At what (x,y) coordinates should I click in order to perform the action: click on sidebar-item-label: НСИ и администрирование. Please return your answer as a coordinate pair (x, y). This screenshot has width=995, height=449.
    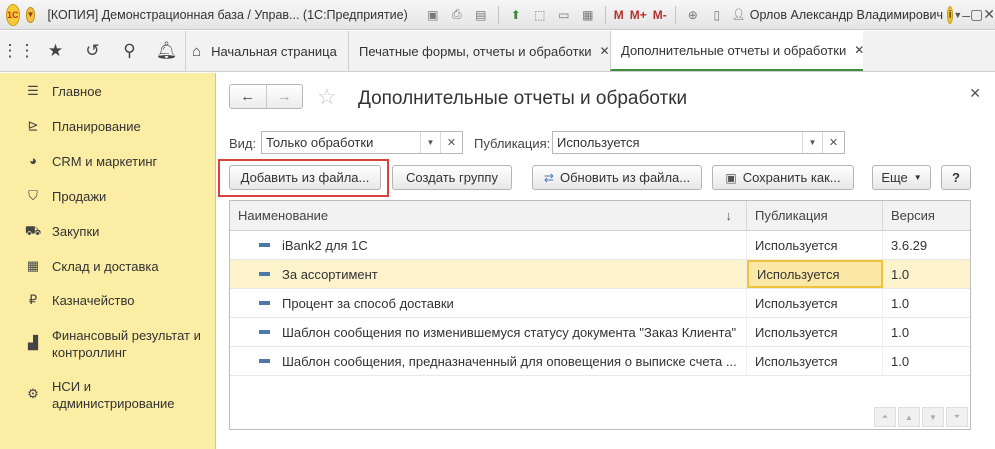
    Looking at the image, I should click on (113, 395).